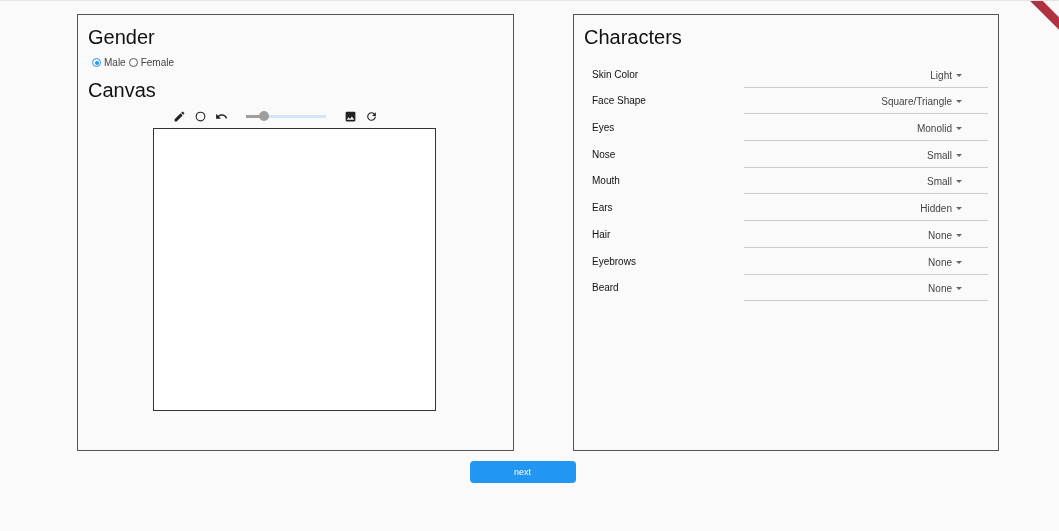 Image resolution: width=1059 pixels, height=531 pixels. What do you see at coordinates (633, 37) in the screenshot?
I see `section-title: Characters` at bounding box center [633, 37].